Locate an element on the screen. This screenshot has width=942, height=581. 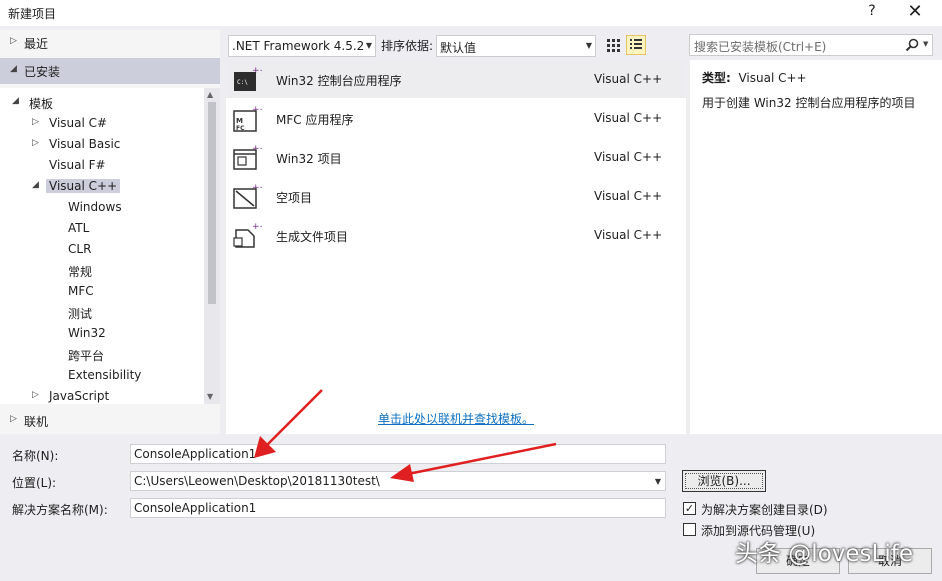
location-value: C:\Users\Leowen\Desktop\20181130test\ is located at coordinates (257, 481).